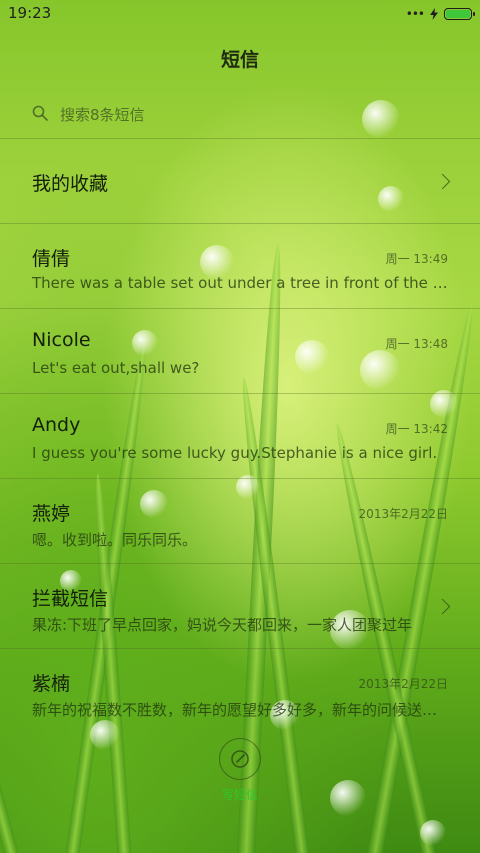 Image resolution: width=480 pixels, height=853 pixels. What do you see at coordinates (416, 429) in the screenshot?
I see `thread-time: 周一 13:42` at bounding box center [416, 429].